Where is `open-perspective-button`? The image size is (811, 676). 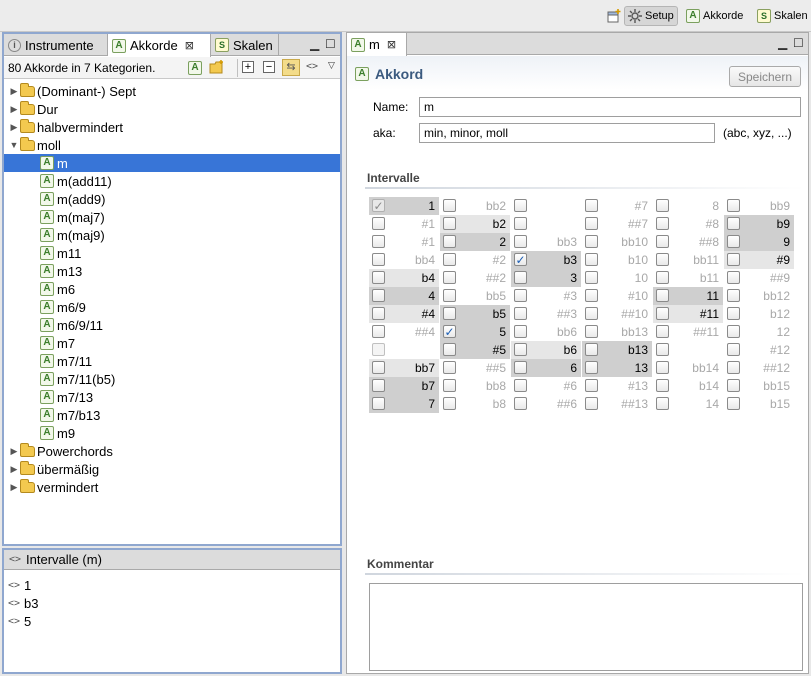
open-perspective-button is located at coordinates (614, 16).